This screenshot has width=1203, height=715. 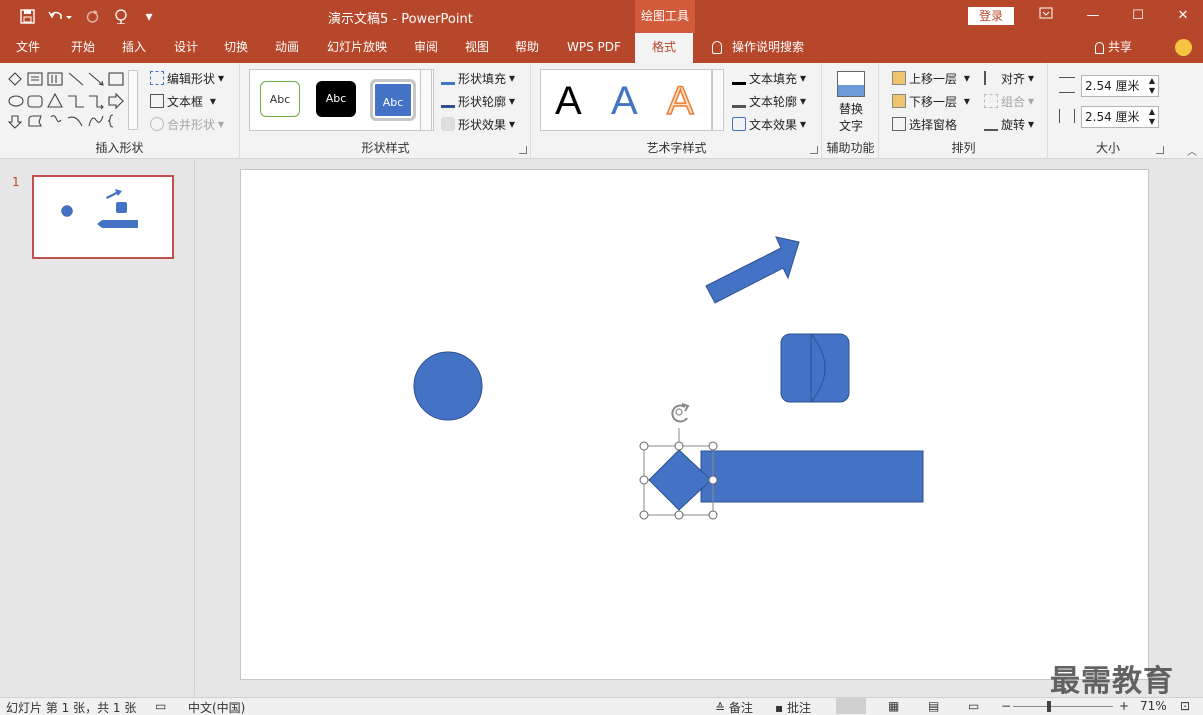 What do you see at coordinates (448, 386) in the screenshot?
I see `circle-shape` at bounding box center [448, 386].